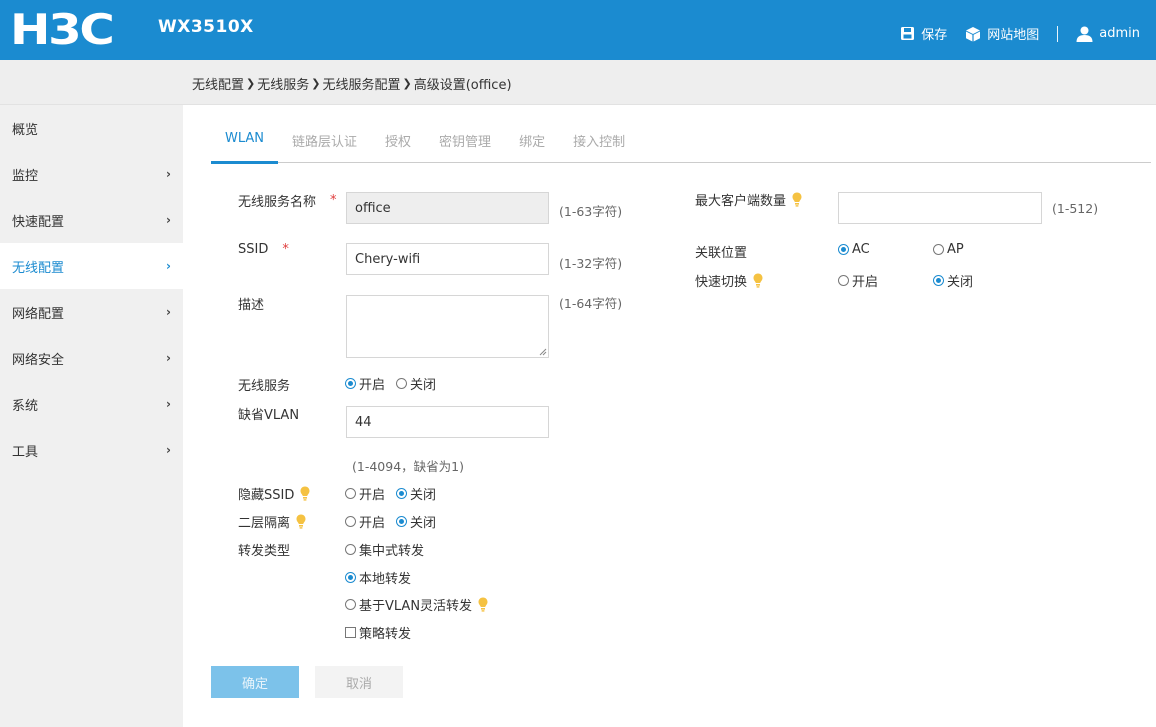 Image resolution: width=1156 pixels, height=727 pixels. Describe the element at coordinates (91, 358) in the screenshot. I see `sidebar-item-network-security: 网络安全 ›` at that location.